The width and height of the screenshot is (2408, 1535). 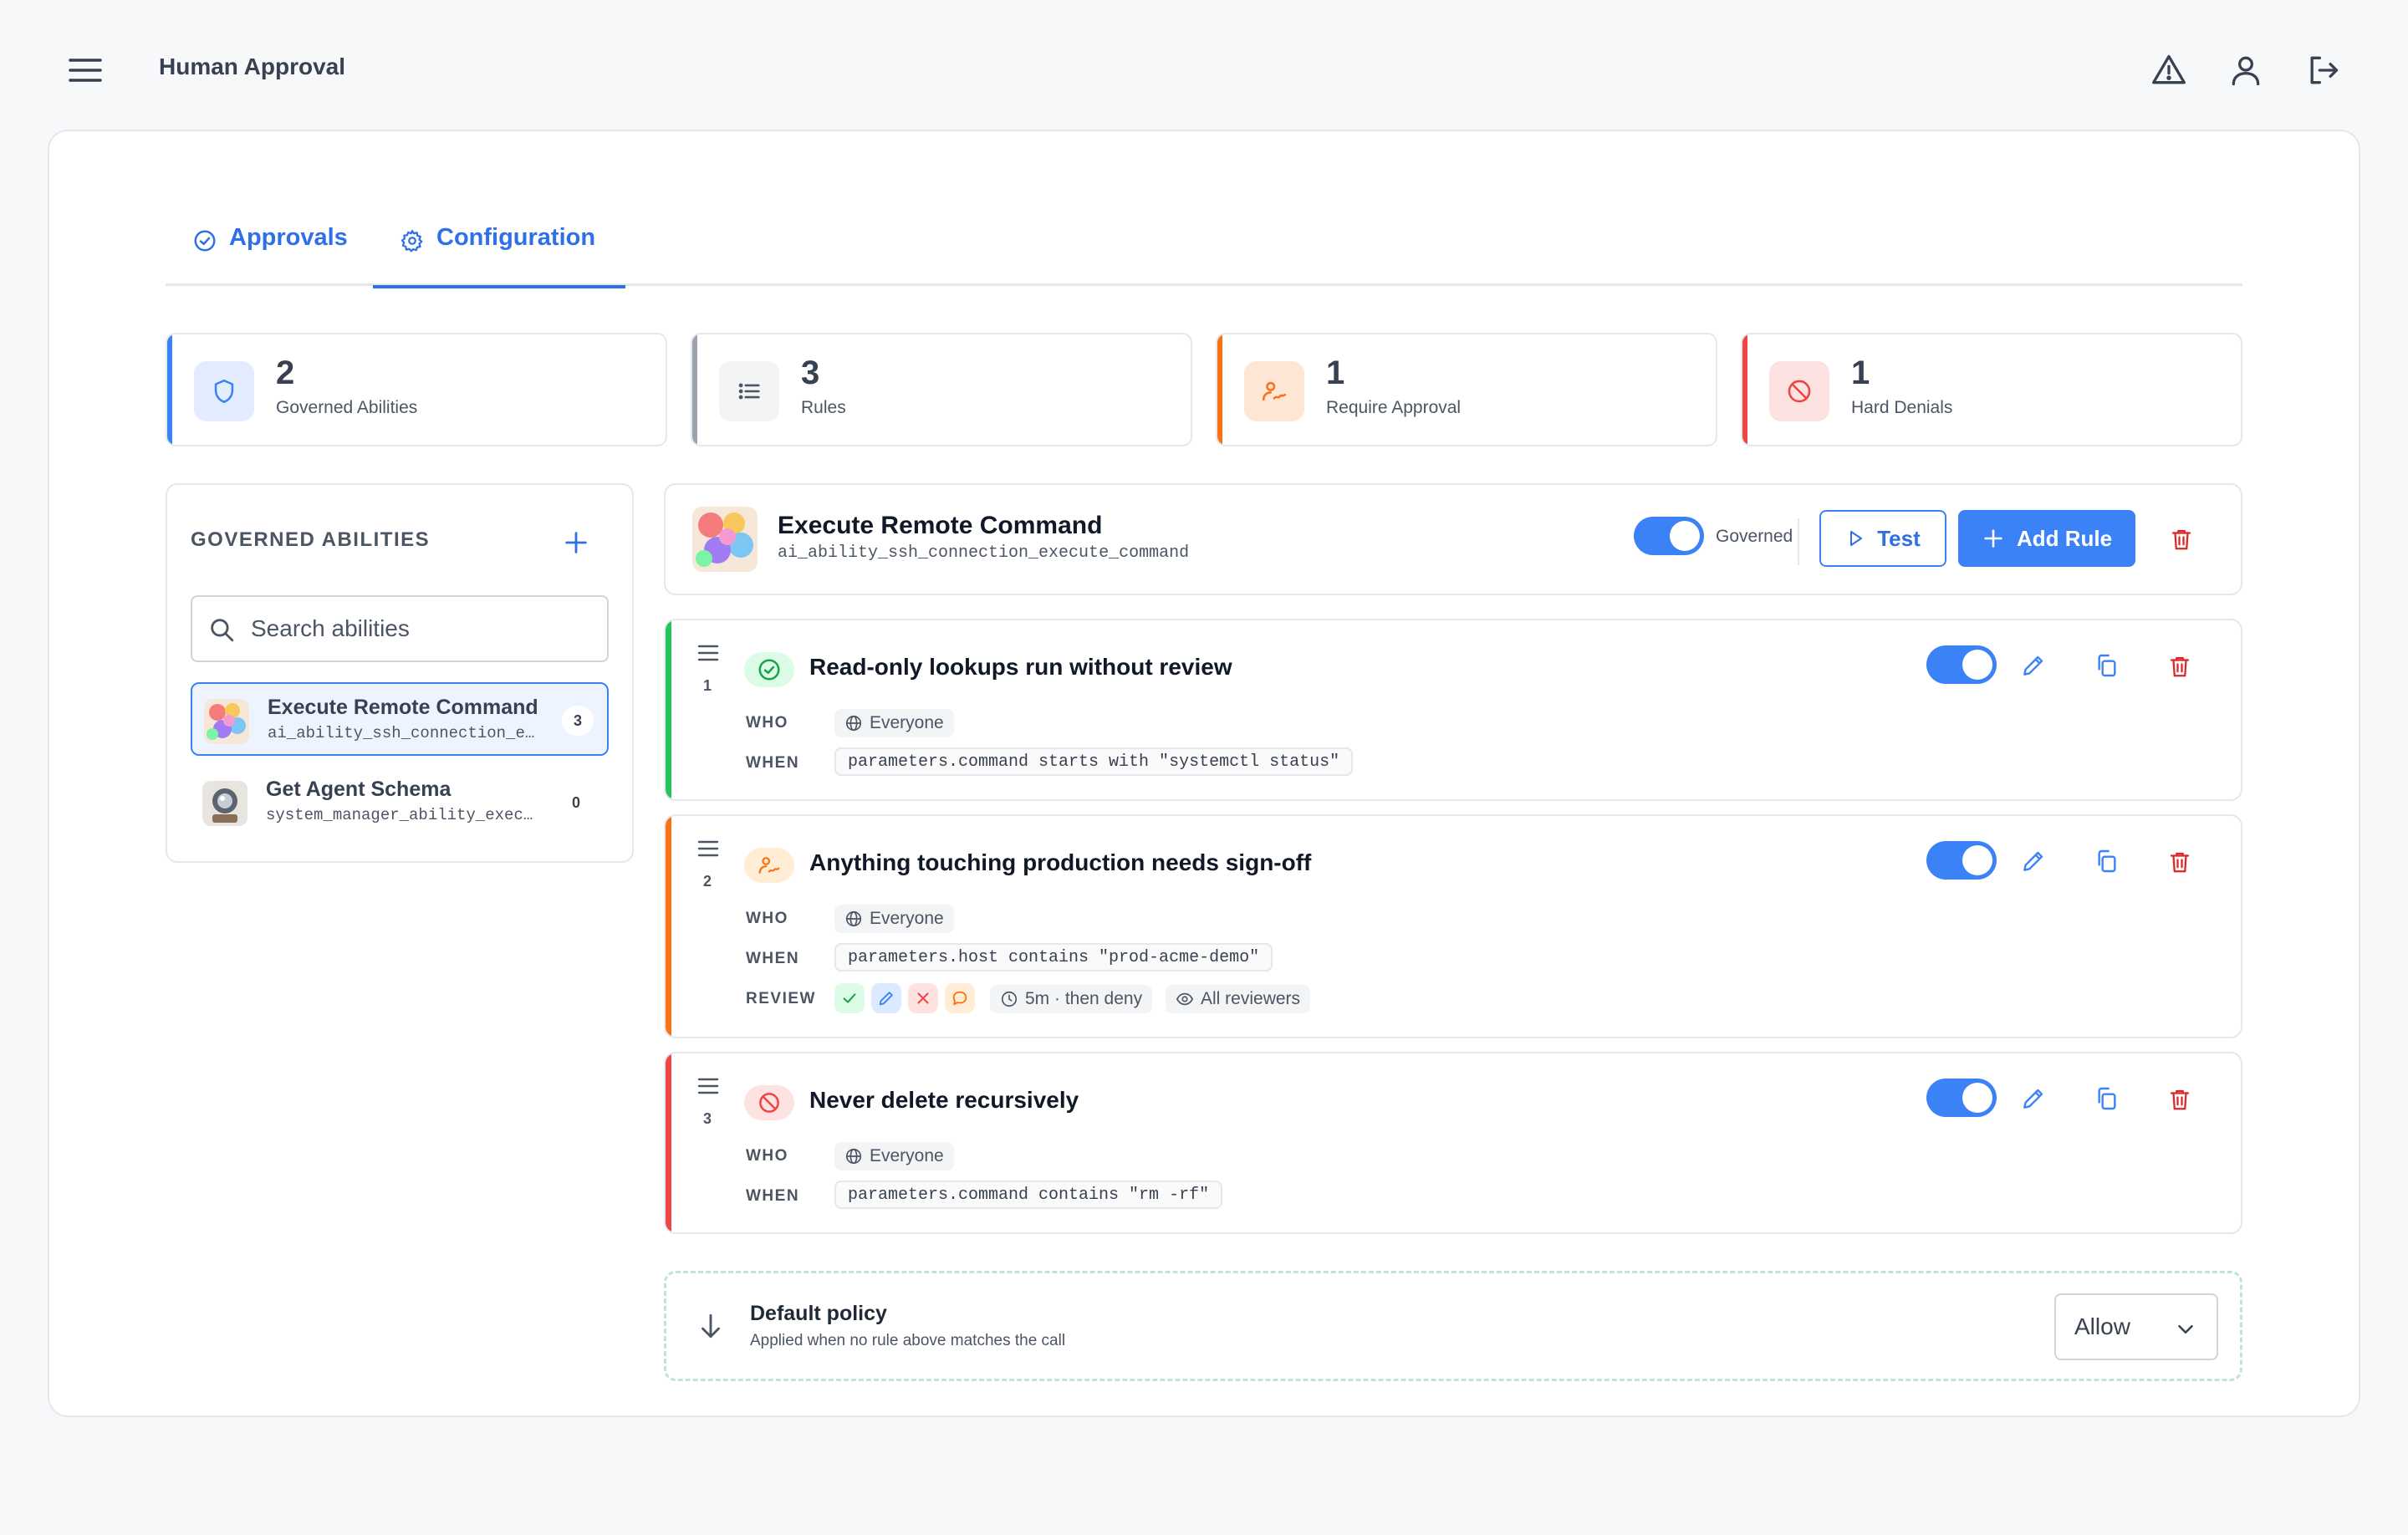 What do you see at coordinates (707, 881) in the screenshot?
I see `rule-number: 2` at bounding box center [707, 881].